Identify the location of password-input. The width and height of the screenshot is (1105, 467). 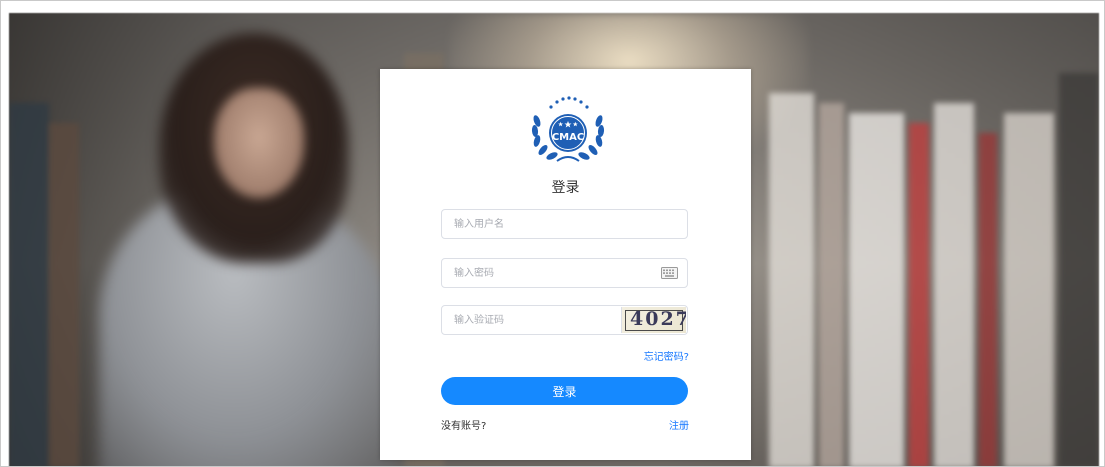
(564, 273).